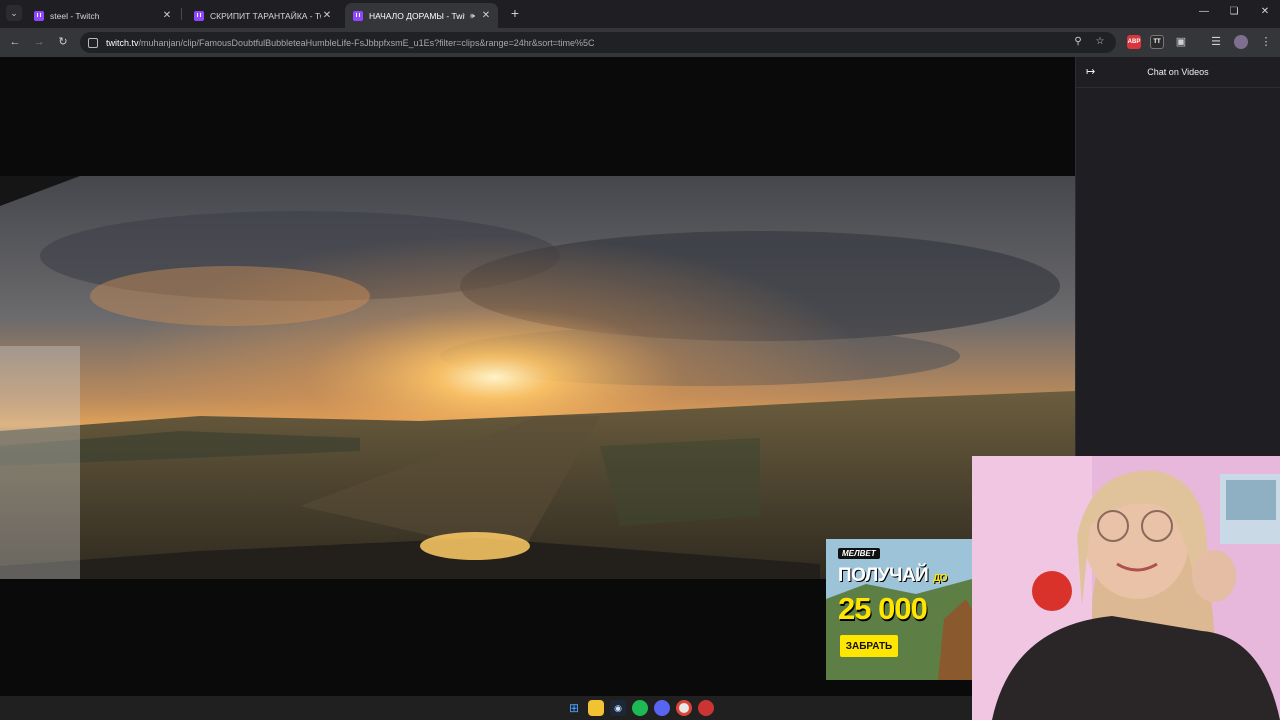 The width and height of the screenshot is (1280, 720). I want to click on tab-steel: steel - Twitch ✕, so click(102, 15).